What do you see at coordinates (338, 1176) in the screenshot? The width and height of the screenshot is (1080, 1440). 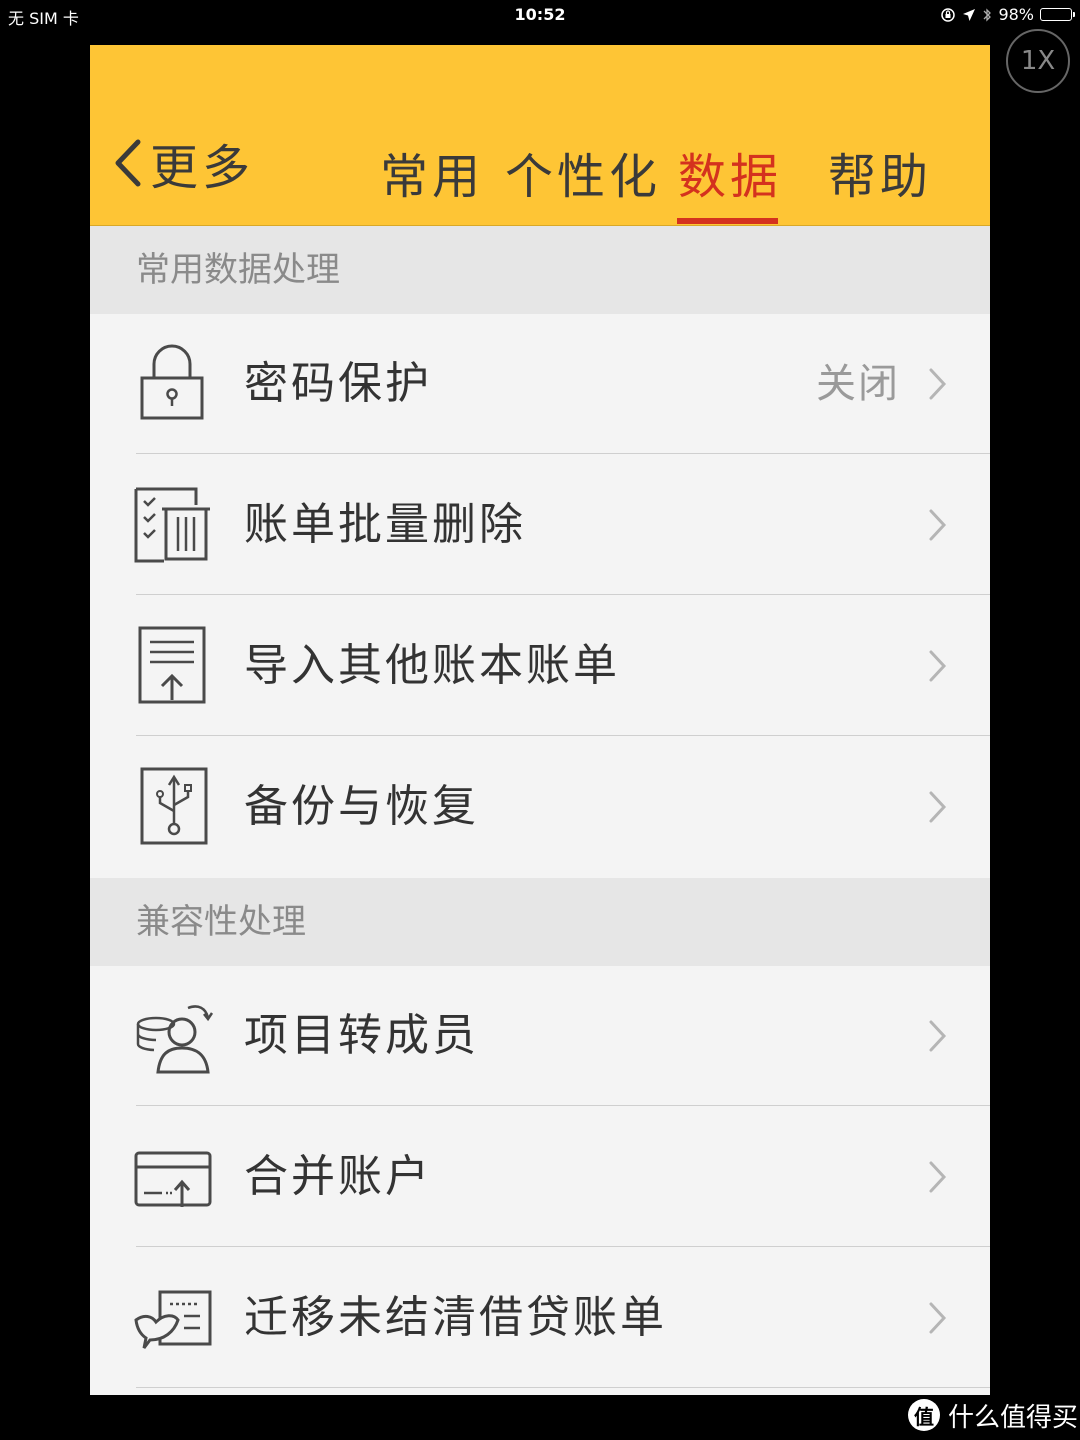 I see `row-label: 合并账户` at bounding box center [338, 1176].